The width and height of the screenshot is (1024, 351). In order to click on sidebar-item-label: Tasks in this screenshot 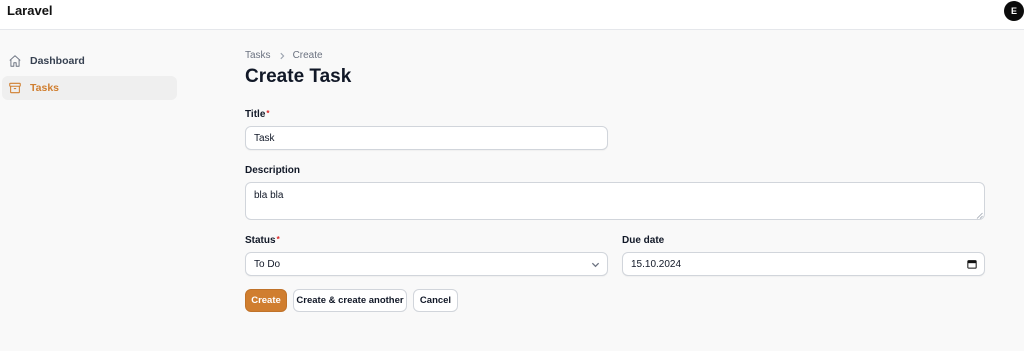, I will do `click(44, 88)`.